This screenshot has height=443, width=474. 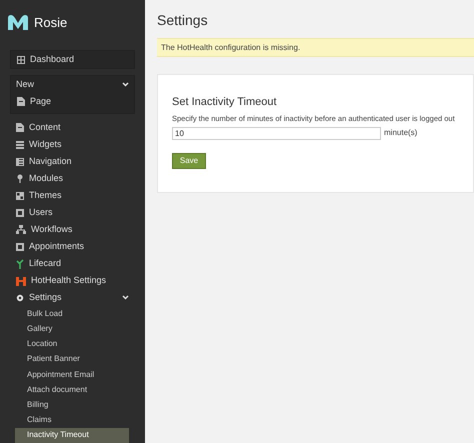 I want to click on timeout-input: 10, so click(x=276, y=133).